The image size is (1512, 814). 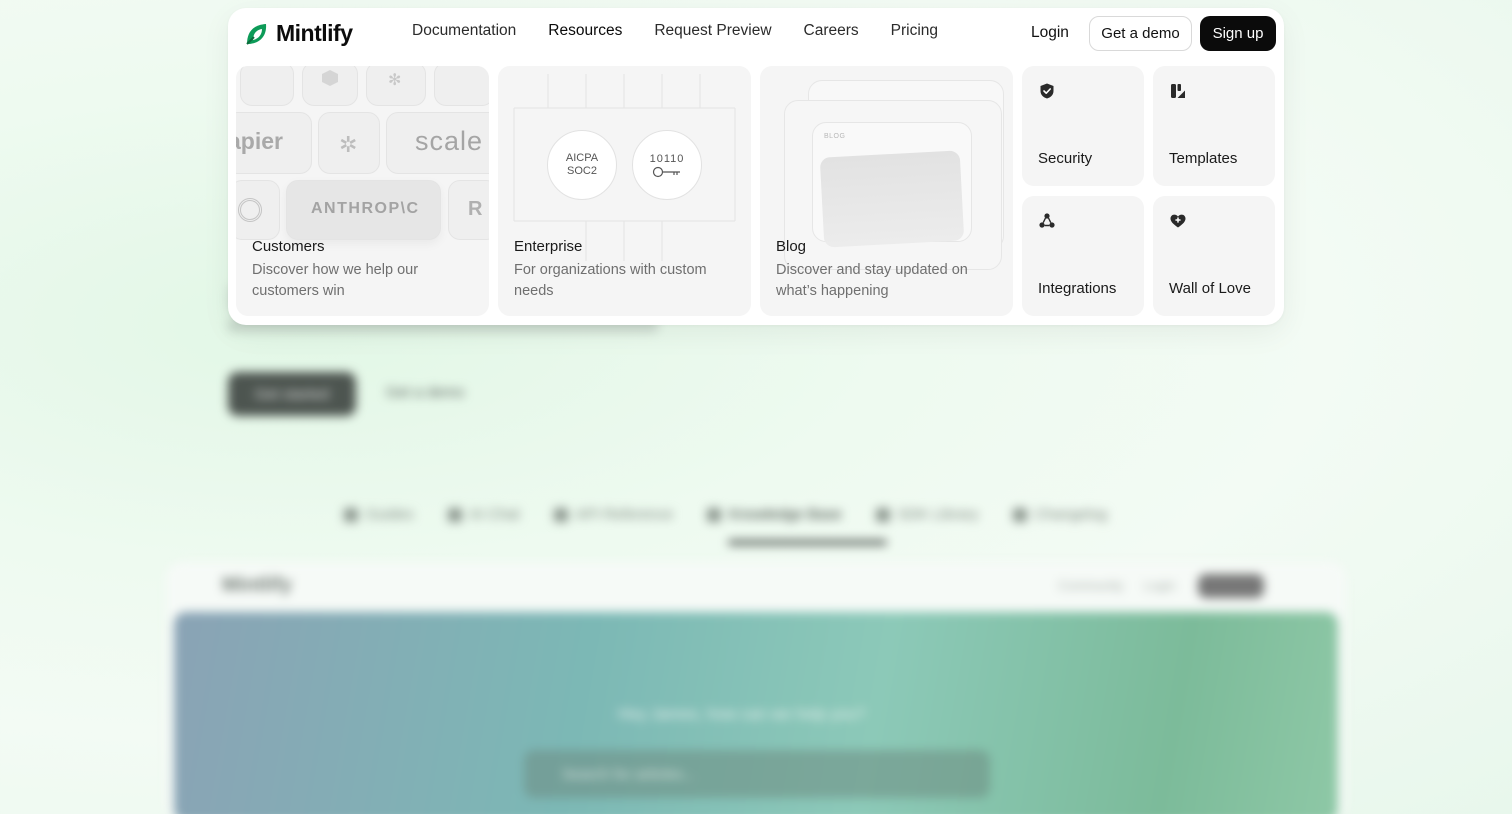 I want to click on signup-button: Sign up, so click(x=1238, y=33).